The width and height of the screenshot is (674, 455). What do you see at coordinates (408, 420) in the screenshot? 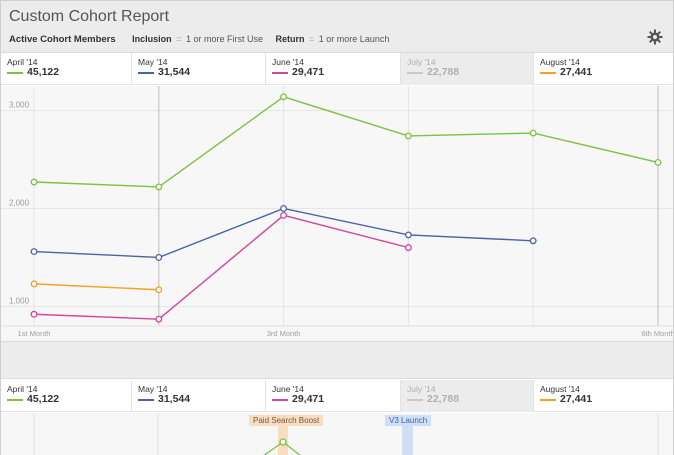
I see `marker-v3-launch: V3 Launch` at bounding box center [408, 420].